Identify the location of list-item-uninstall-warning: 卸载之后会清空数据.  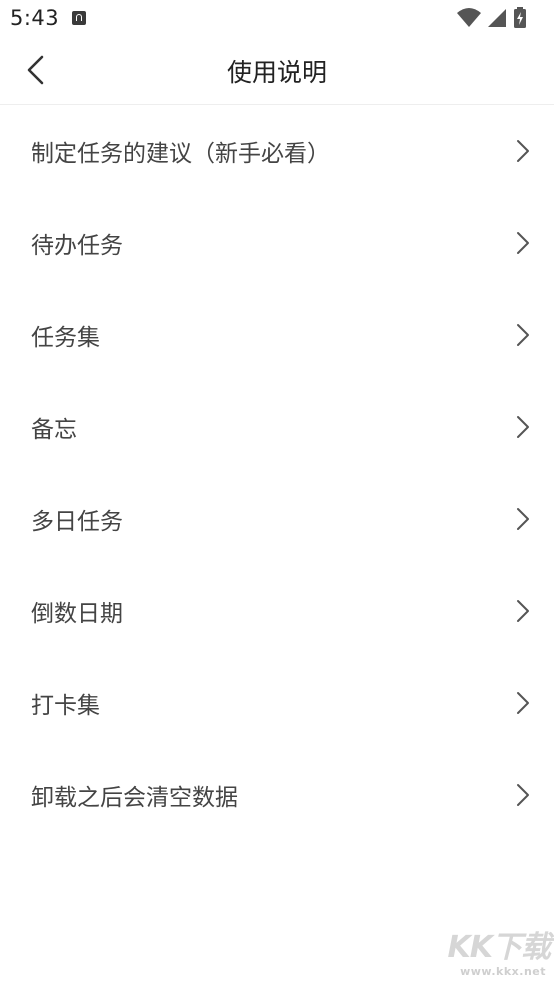
(277, 795).